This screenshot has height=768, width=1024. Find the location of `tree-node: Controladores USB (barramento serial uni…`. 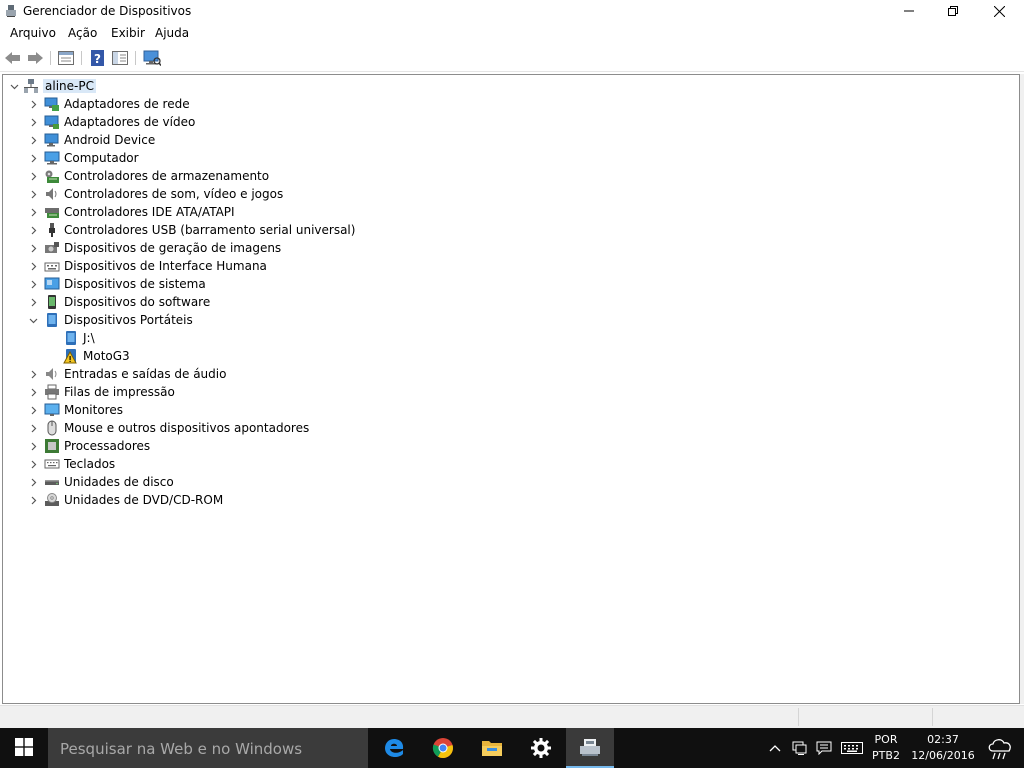

tree-node: Controladores USB (barramento serial uni… is located at coordinates (190, 230).